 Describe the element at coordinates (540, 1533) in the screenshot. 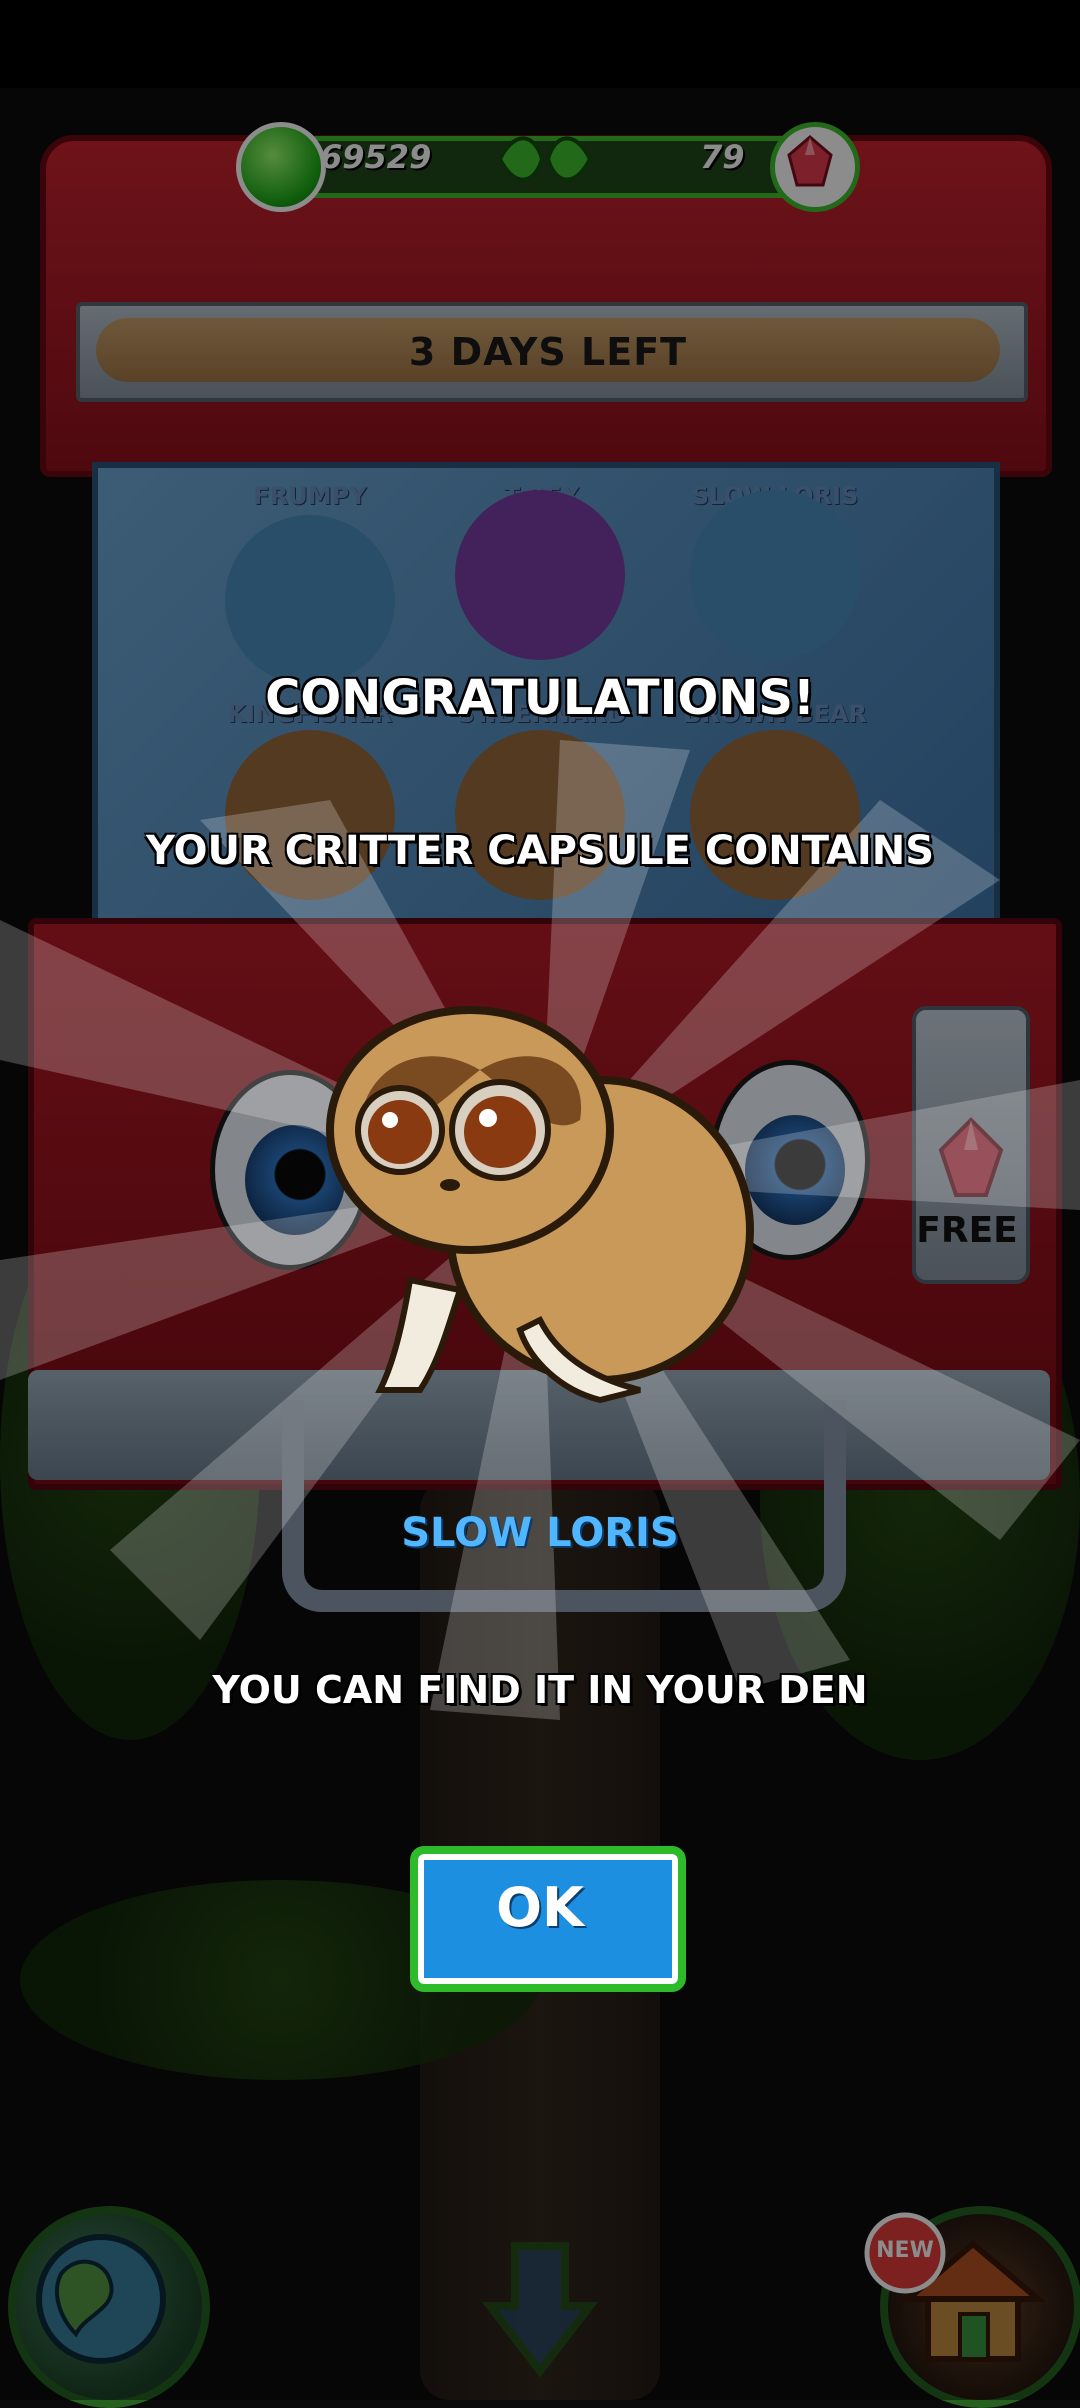

I see `critter-name: SLOW LORIS` at that location.